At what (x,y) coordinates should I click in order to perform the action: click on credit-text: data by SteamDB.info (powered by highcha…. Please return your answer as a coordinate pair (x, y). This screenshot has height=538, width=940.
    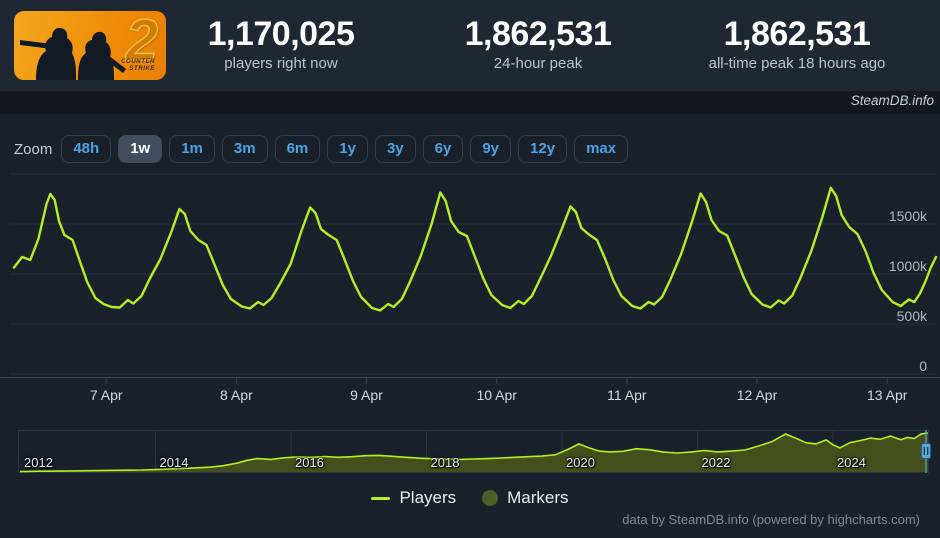
    Looking at the image, I should click on (771, 519).